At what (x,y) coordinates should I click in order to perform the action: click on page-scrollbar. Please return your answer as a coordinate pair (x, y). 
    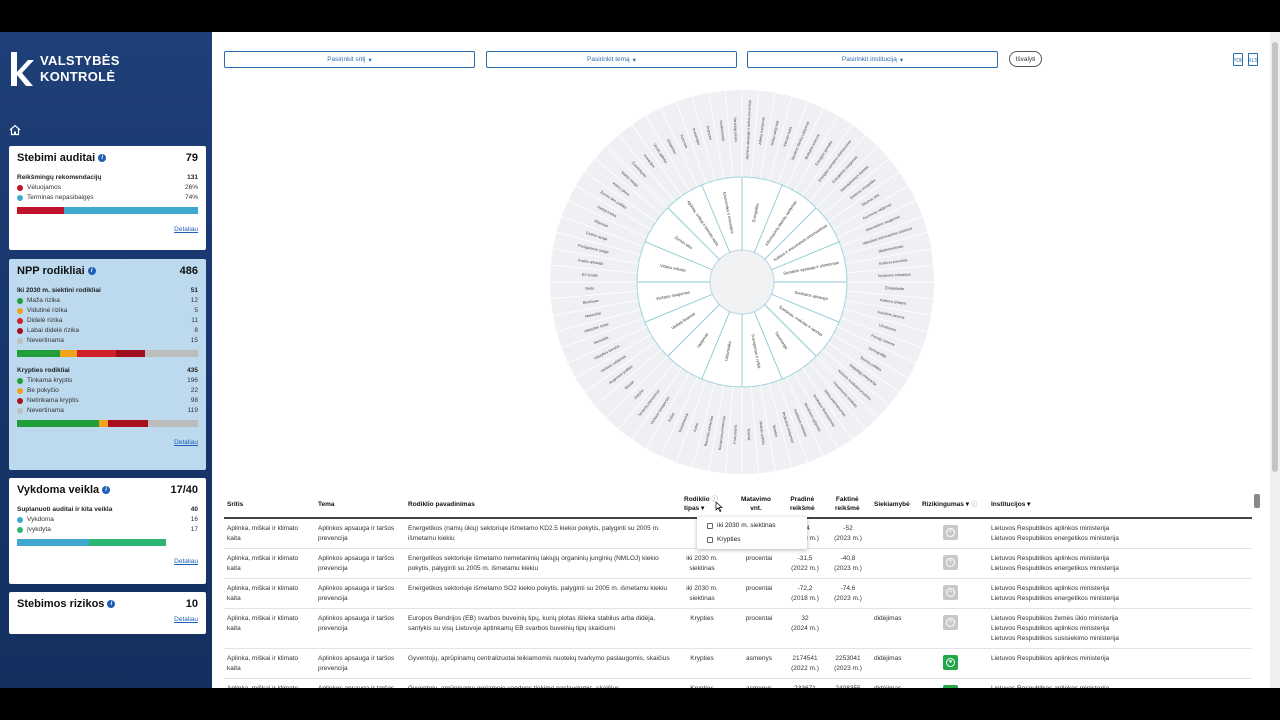
    Looking at the image, I should click on (1275, 360).